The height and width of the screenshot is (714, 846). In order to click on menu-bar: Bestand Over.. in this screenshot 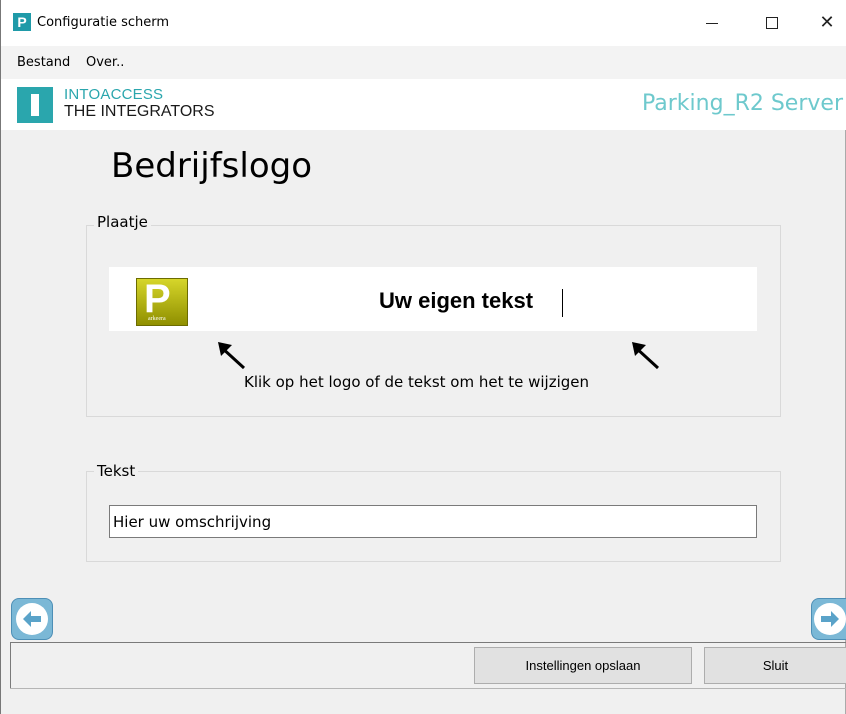, I will do `click(423, 62)`.